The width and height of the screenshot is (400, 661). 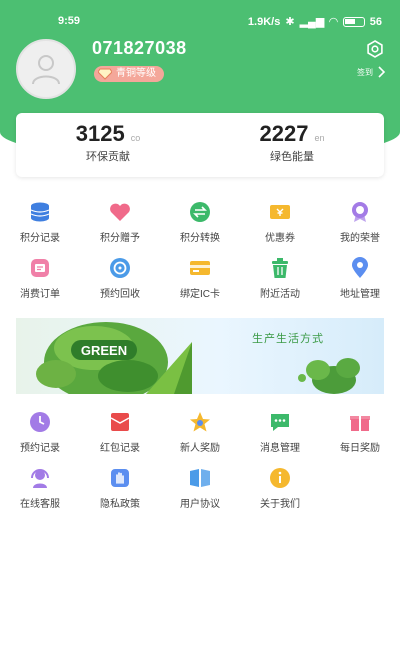 I want to click on hand-icon, so click(x=120, y=478).